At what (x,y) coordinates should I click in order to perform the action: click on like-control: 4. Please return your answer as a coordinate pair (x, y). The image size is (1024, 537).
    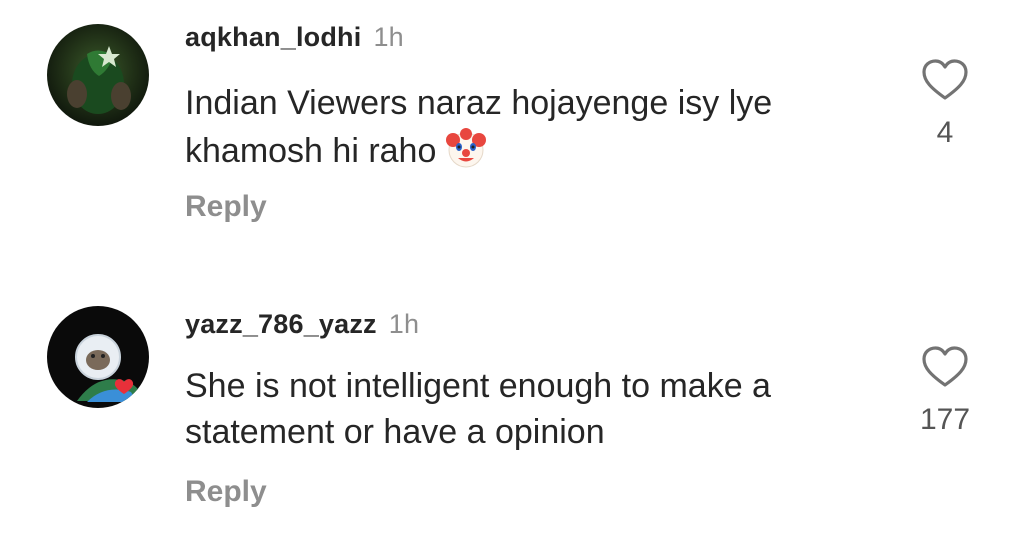
    Looking at the image, I should click on (945, 104).